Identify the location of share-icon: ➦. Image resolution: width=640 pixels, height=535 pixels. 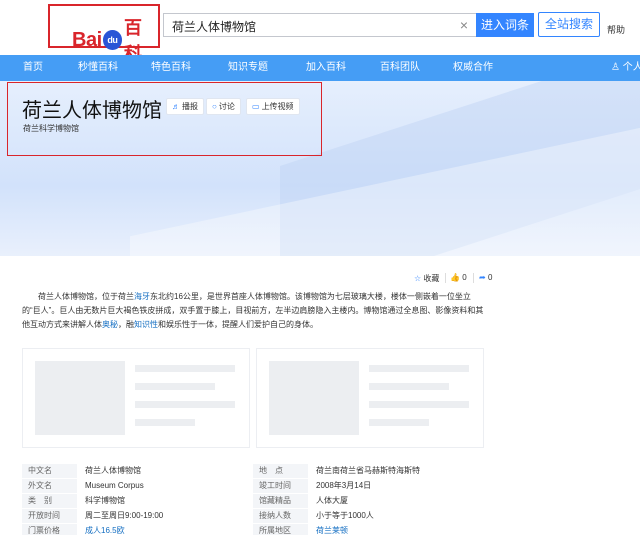
(482, 277).